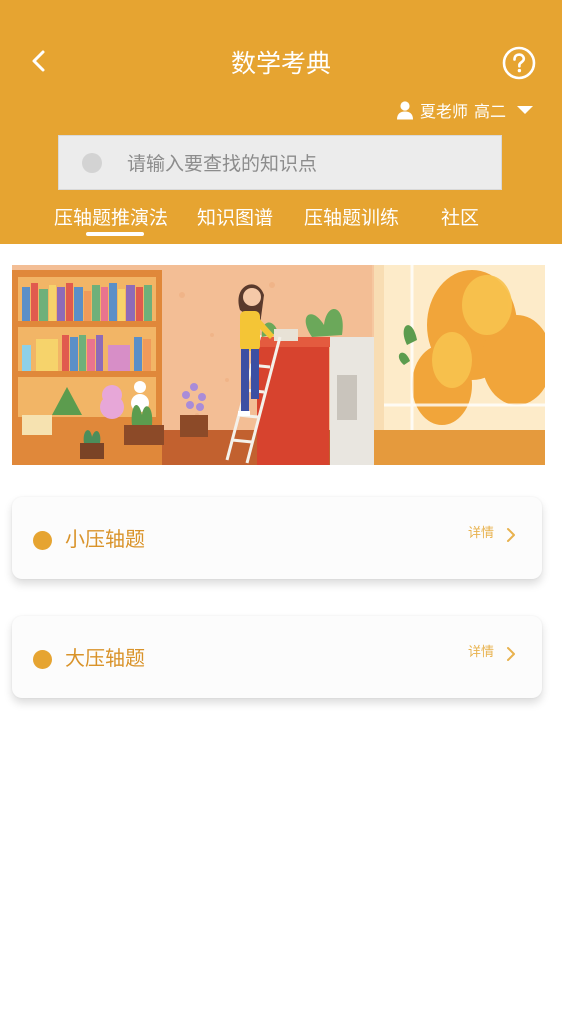 Image resolution: width=562 pixels, height=1028 pixels. What do you see at coordinates (443, 111) in the screenshot?
I see `user-name: 夏老师` at bounding box center [443, 111].